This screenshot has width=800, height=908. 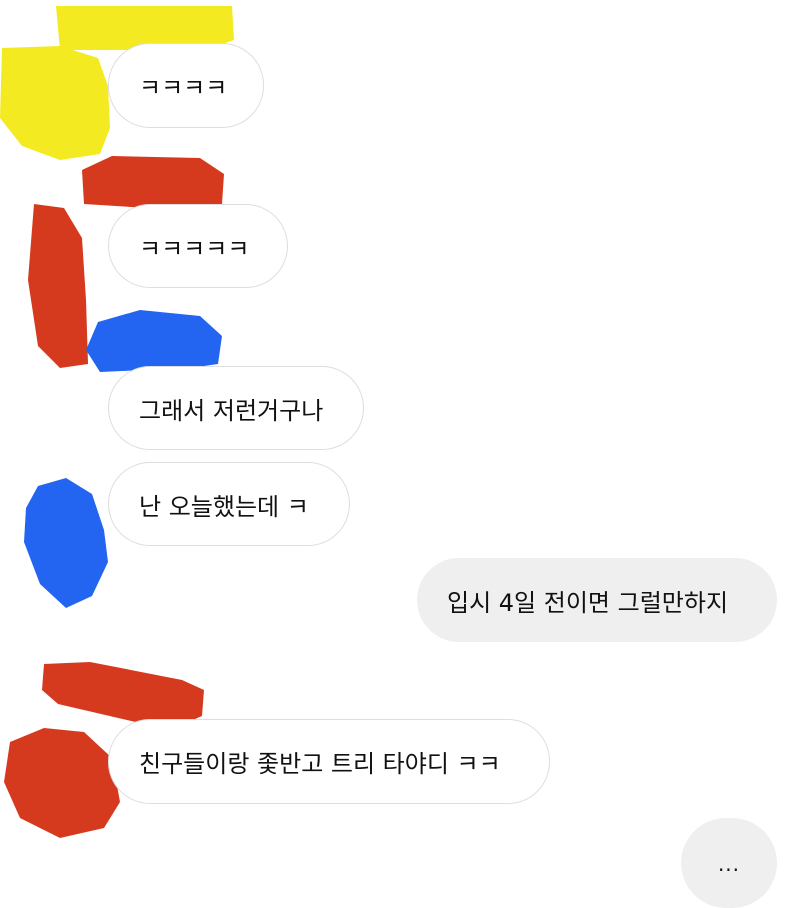 I want to click on message-bubble-received: 친구들이랑 좇반고 트리 타야디 ㅋㅋ, so click(x=329, y=761).